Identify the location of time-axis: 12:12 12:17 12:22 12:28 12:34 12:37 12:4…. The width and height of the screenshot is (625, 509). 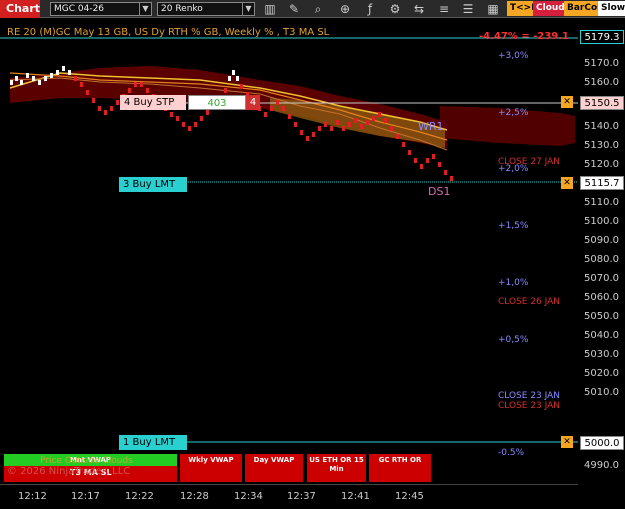
(289, 496).